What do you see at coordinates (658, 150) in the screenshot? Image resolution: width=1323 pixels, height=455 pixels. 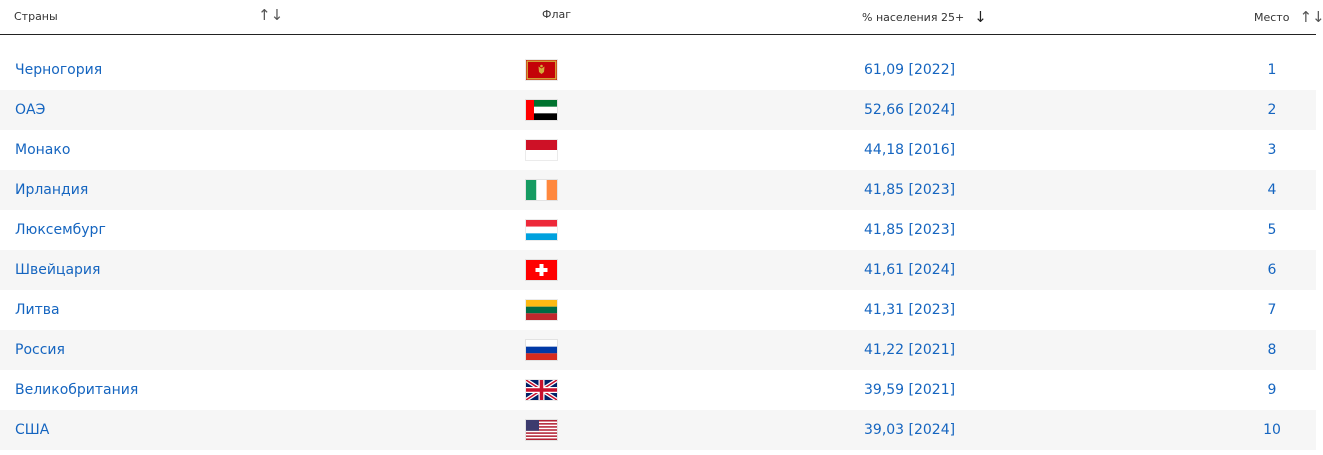 I see `table-row: Монако 44,18 [2016] 3` at bounding box center [658, 150].